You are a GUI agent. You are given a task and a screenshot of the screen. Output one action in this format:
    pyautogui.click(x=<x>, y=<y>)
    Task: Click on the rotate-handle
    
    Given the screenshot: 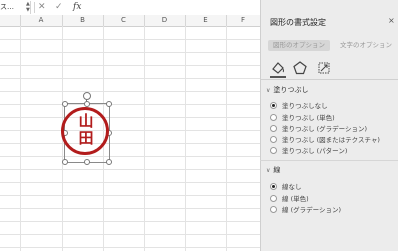 What is the action you would take?
    pyautogui.click(x=87, y=96)
    